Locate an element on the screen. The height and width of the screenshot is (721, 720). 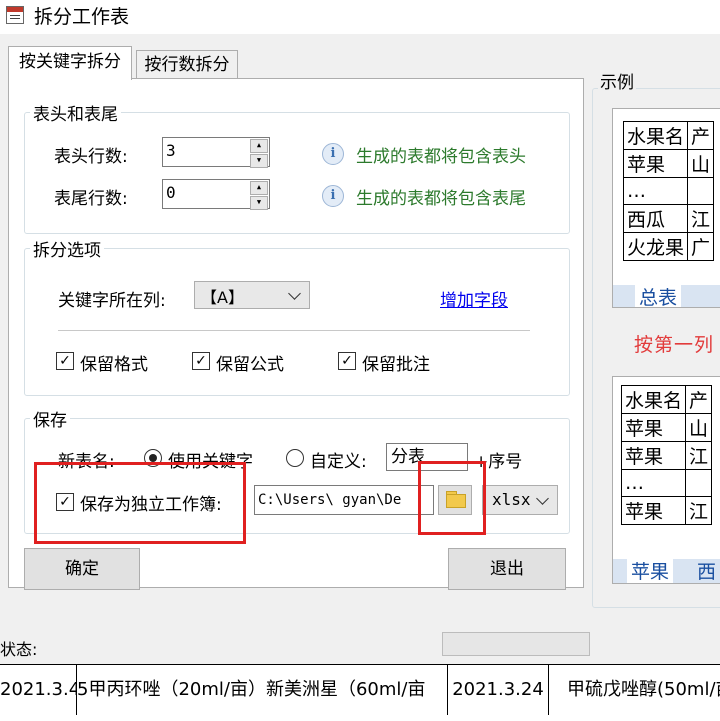
keep-formula-label: 保留公式 is located at coordinates (250, 365).